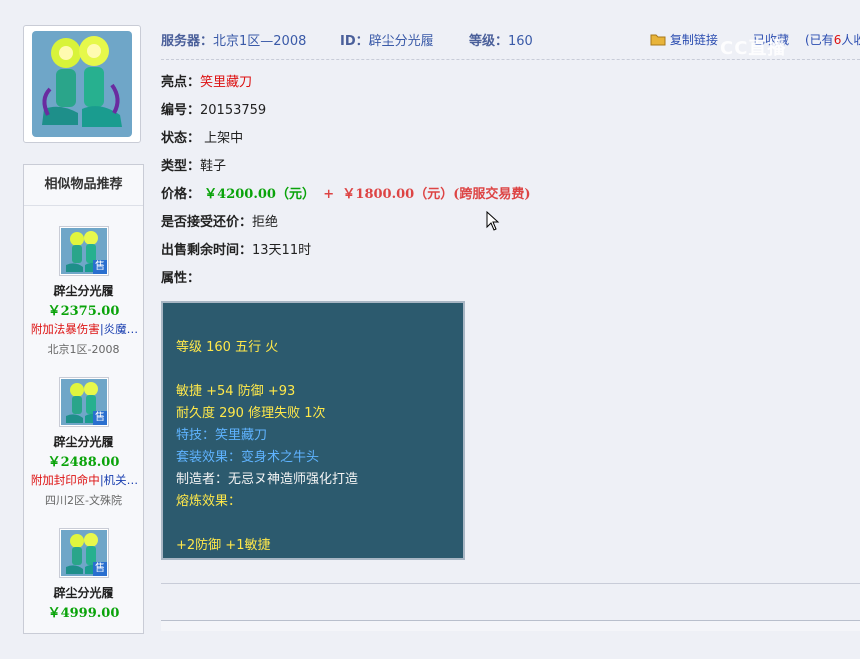  I want to click on highlight-row: 亮点：笑里藏刀, so click(206, 80).